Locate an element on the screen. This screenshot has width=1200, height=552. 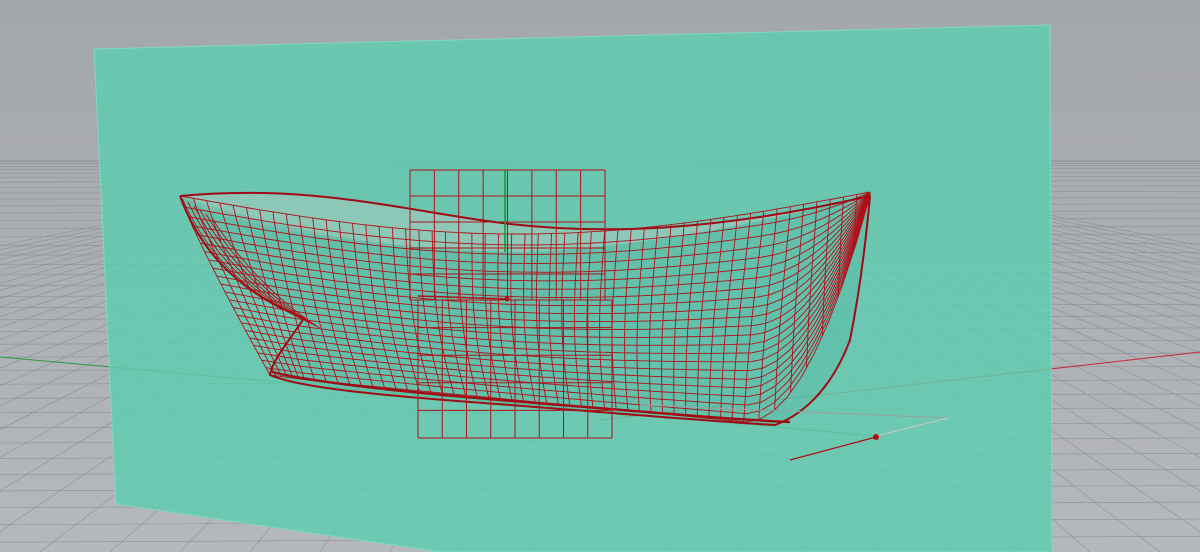
gumball-origin is located at coordinates (507, 299).